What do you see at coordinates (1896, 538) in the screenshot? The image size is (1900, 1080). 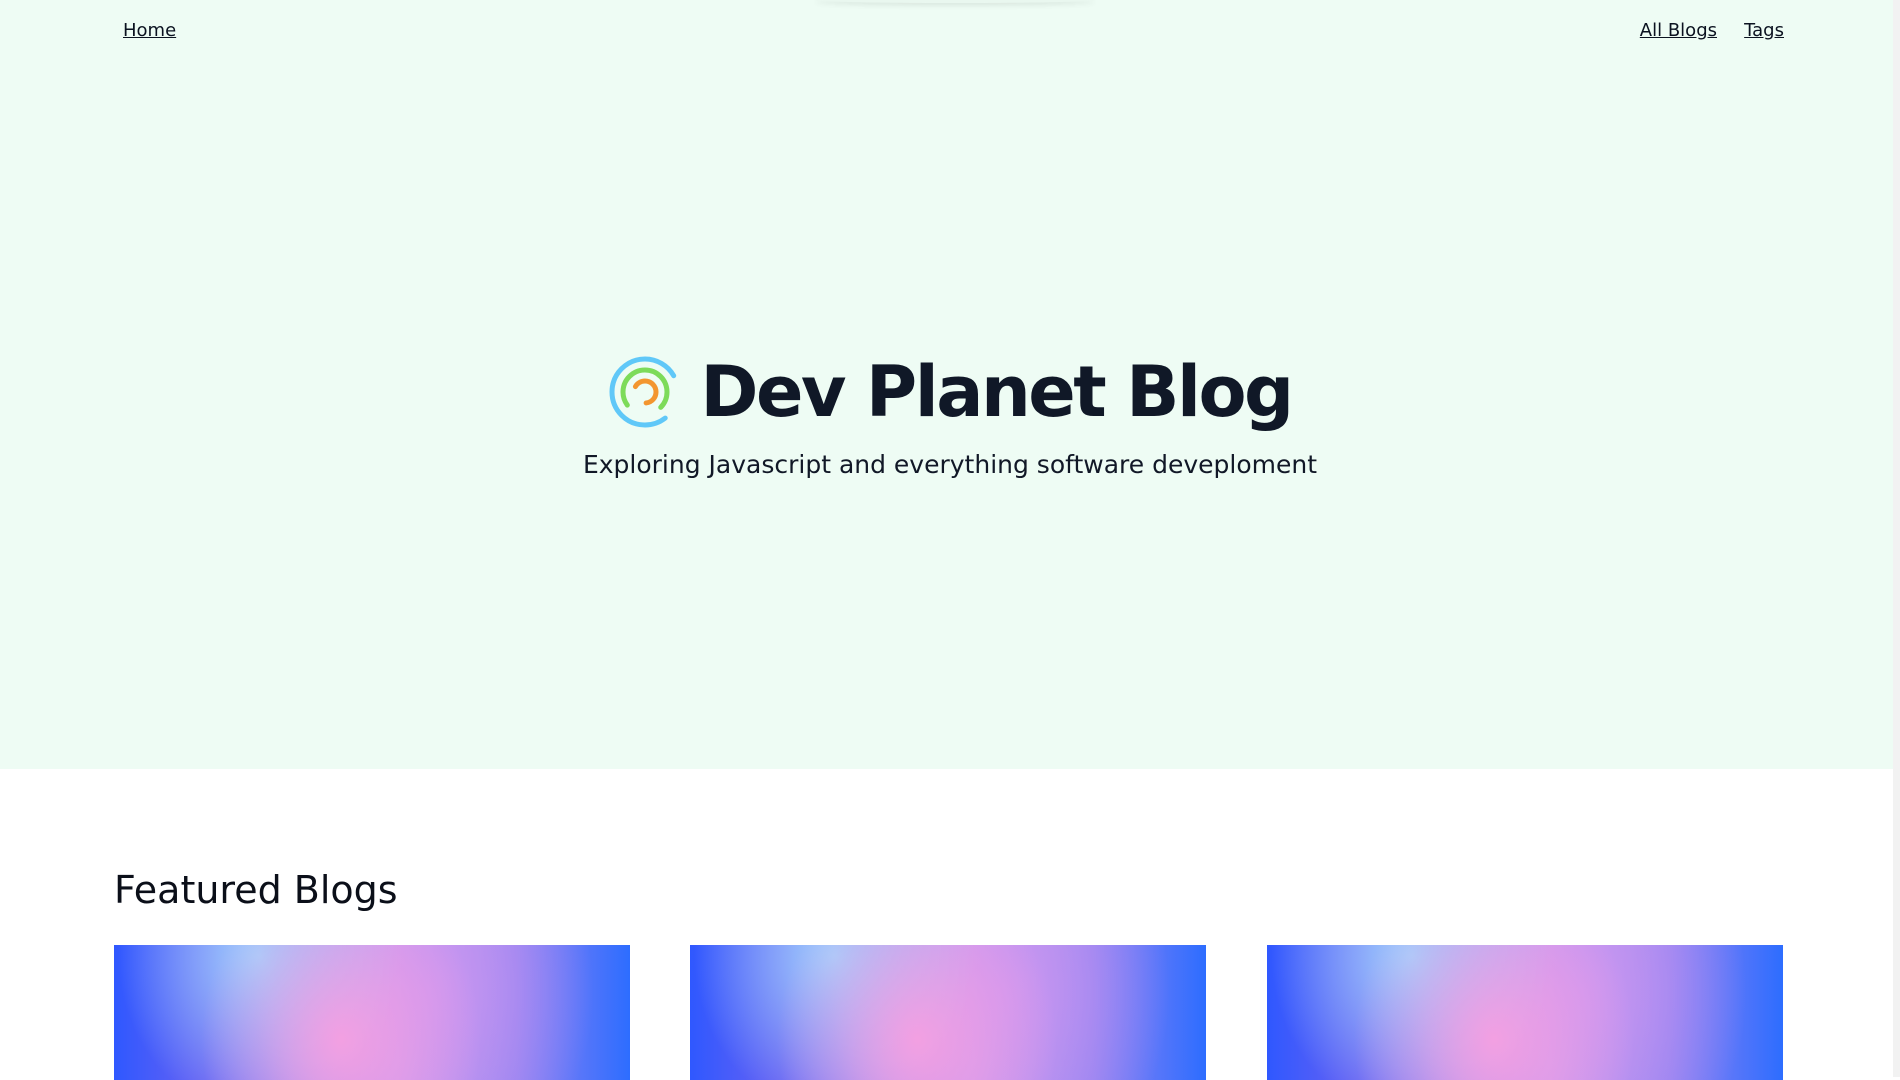 I see `page-scrollbar` at bounding box center [1896, 538].